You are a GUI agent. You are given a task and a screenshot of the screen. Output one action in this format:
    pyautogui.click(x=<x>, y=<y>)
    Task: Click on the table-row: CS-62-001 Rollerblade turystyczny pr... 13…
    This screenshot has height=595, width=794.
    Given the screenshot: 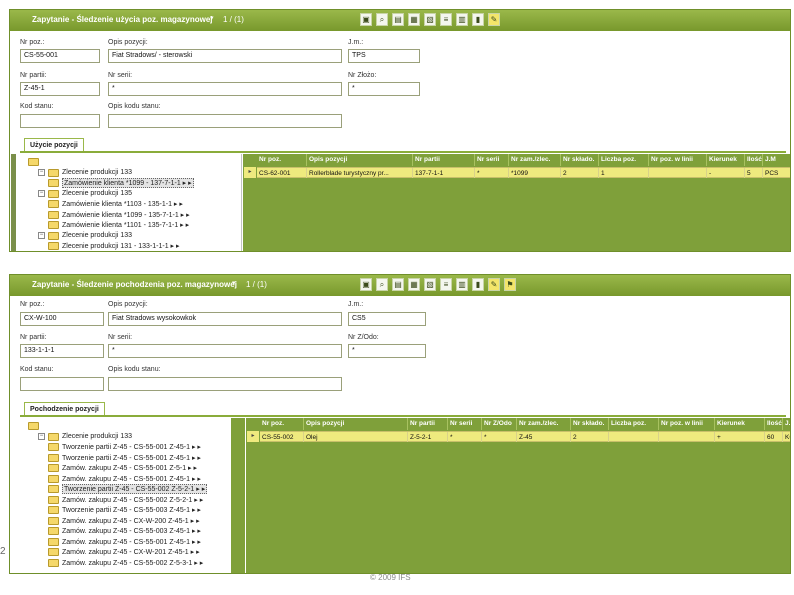 What is the action you would take?
    pyautogui.click(x=523, y=172)
    